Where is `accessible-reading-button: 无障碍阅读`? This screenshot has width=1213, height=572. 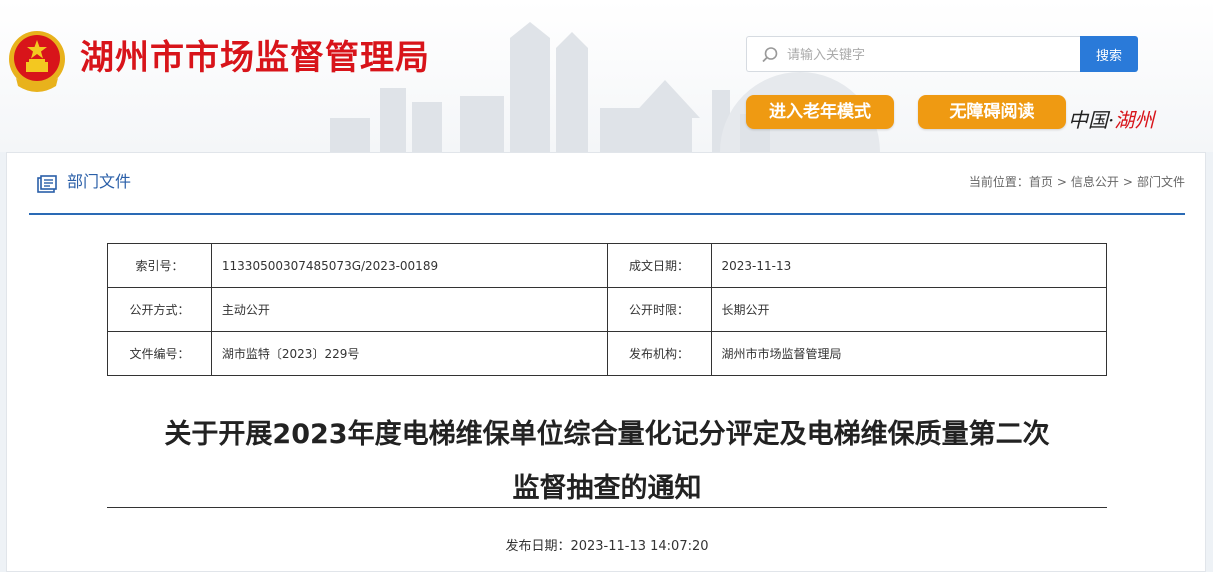 accessible-reading-button: 无障碍阅读 is located at coordinates (992, 112).